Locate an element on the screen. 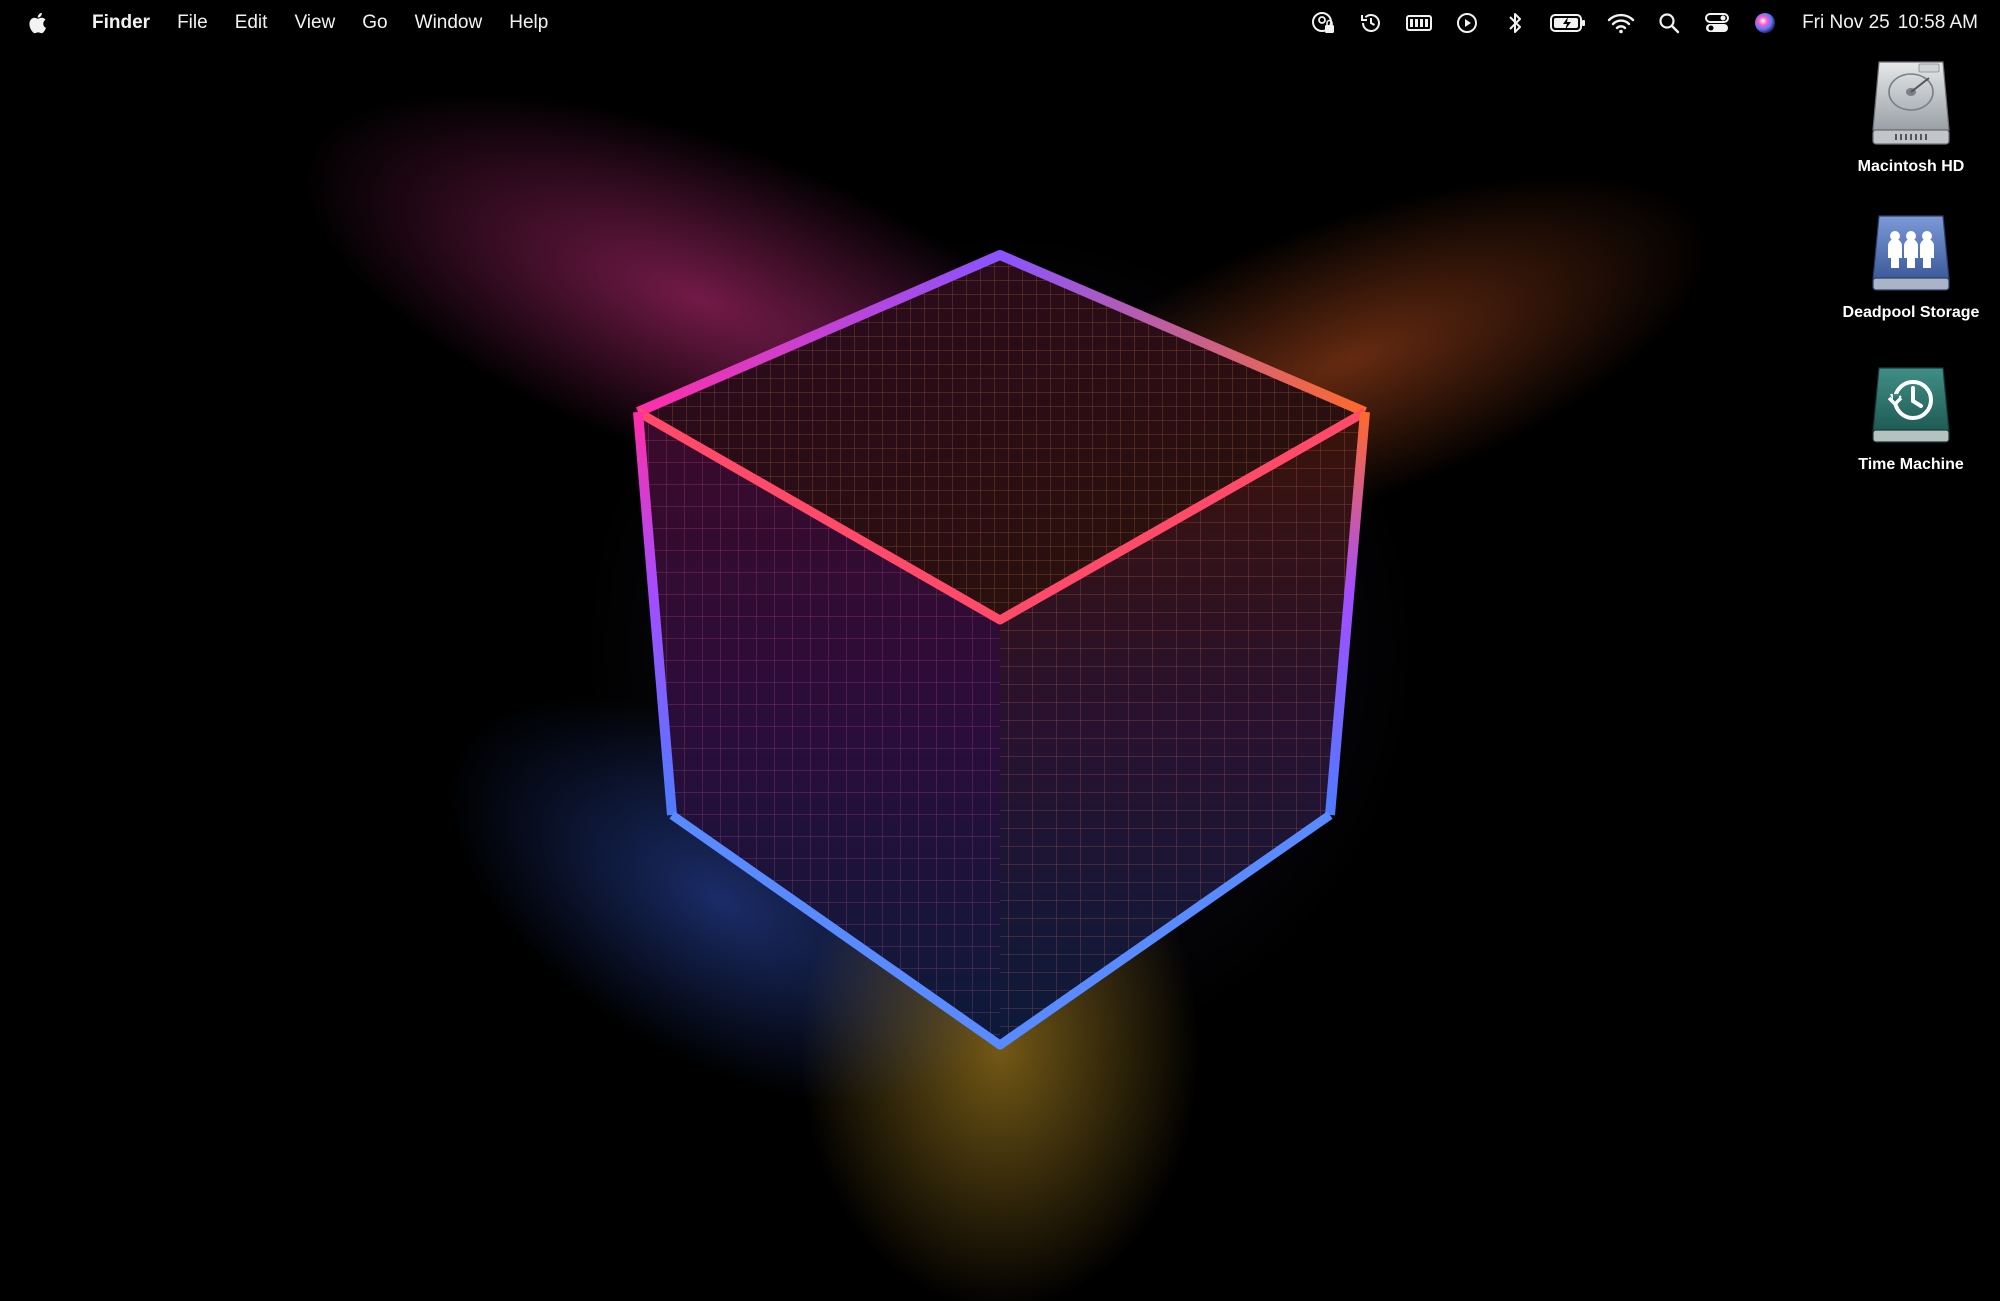  apple-menu-icon is located at coordinates (37, 23).